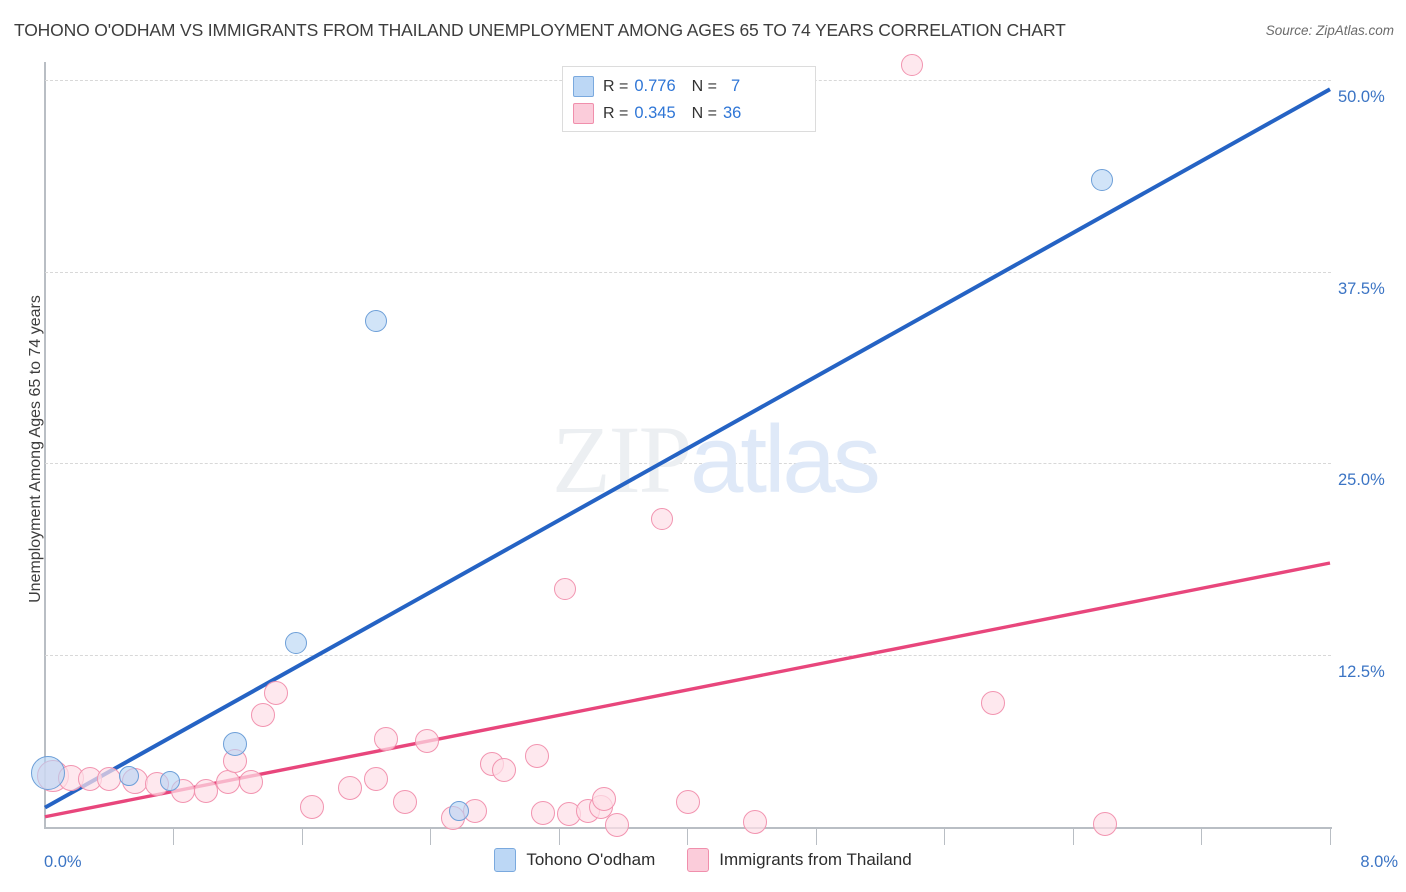  Describe the element at coordinates (689, 113) in the screenshot. I see `stats-row-immigrants-thailand: R = 0.345 N = 36` at that location.